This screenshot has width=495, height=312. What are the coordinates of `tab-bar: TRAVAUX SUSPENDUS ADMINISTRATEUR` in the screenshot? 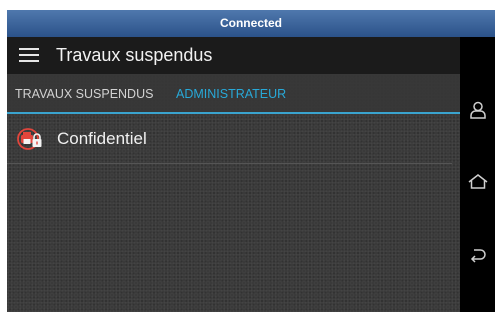 It's located at (233, 94).